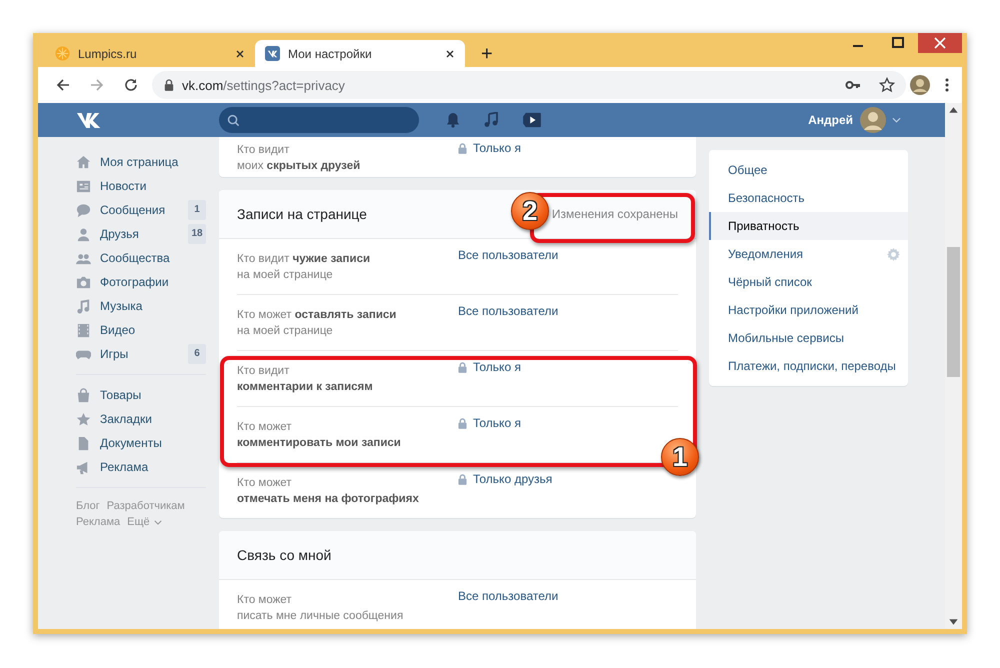 Image resolution: width=1000 pixels, height=668 pixels. What do you see at coordinates (141, 282) in the screenshot?
I see `nav-item: Фотографии` at bounding box center [141, 282].